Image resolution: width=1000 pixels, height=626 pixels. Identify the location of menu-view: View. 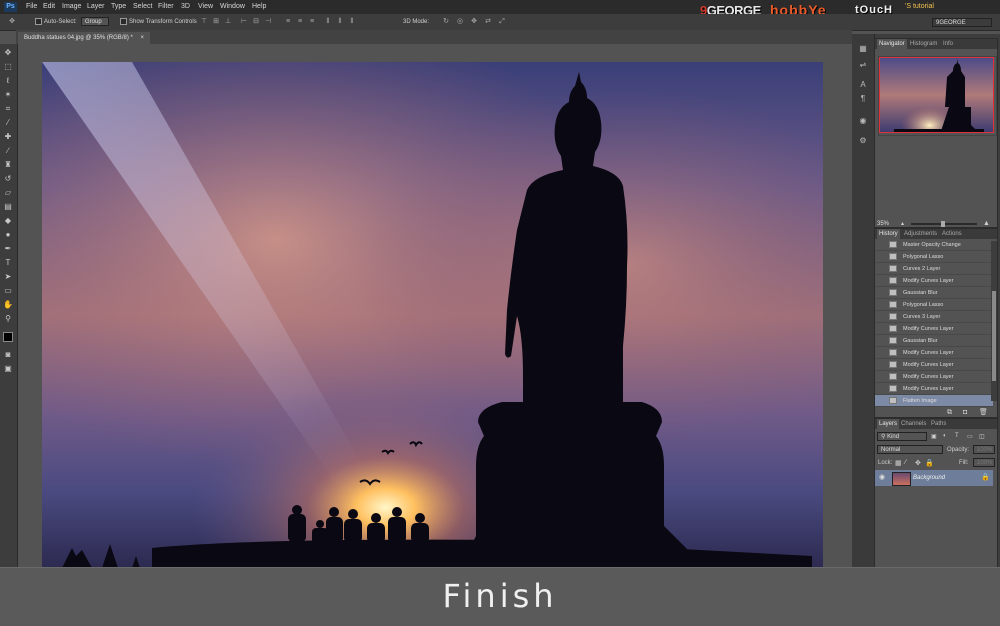
(205, 7).